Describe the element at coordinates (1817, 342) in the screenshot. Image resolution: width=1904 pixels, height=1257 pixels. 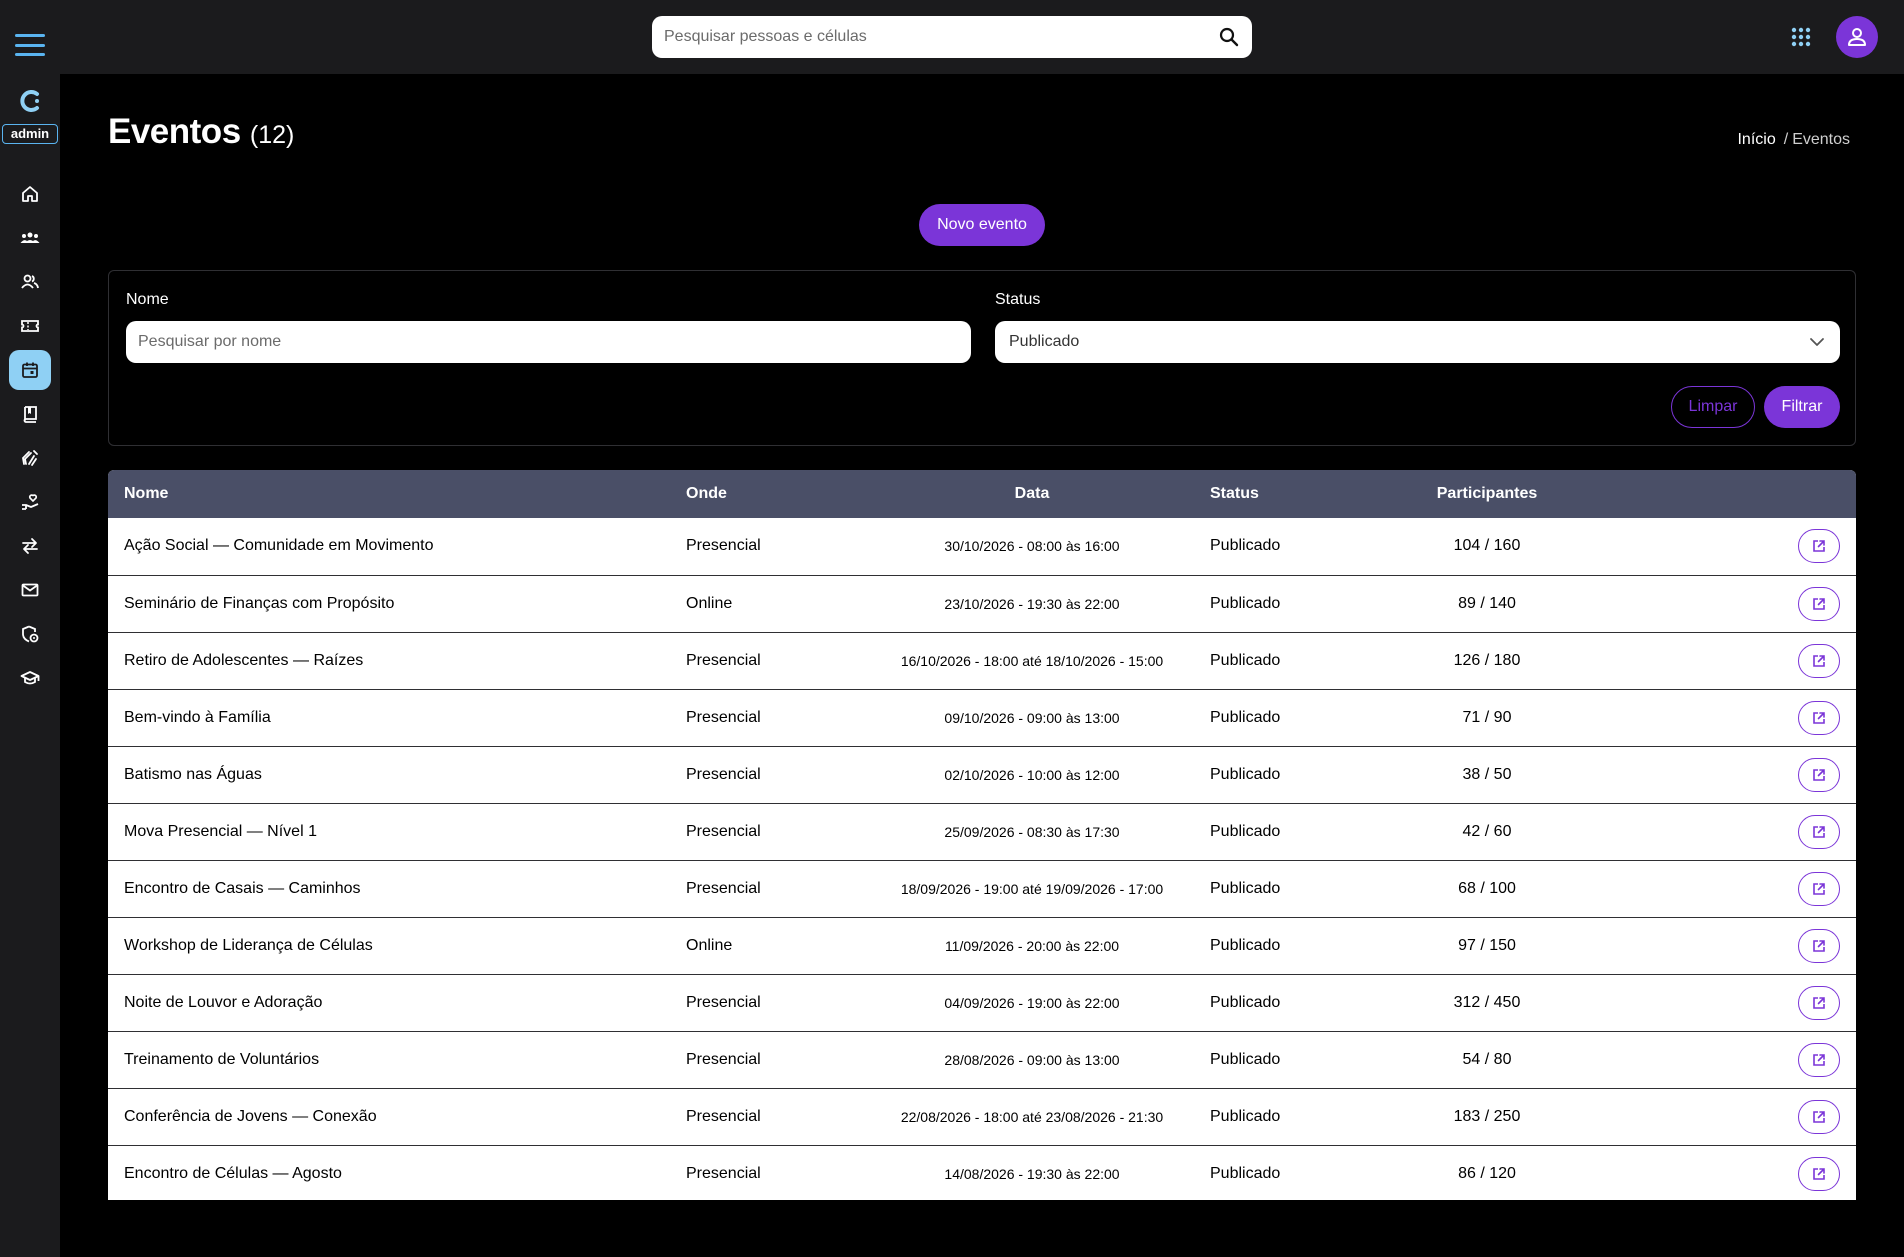
I see `chevron-down-icon` at that location.